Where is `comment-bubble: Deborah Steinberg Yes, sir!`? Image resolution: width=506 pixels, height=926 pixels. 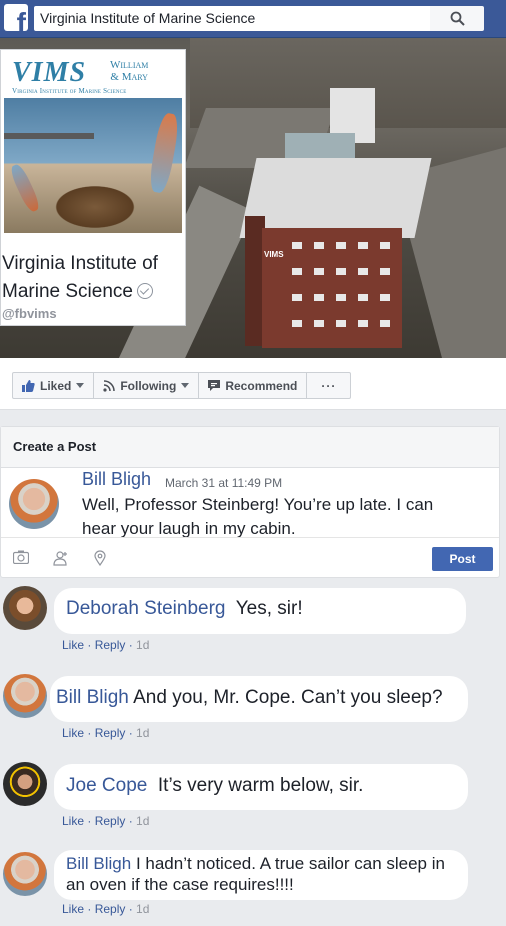 comment-bubble: Deborah Steinberg Yes, sir! is located at coordinates (260, 611).